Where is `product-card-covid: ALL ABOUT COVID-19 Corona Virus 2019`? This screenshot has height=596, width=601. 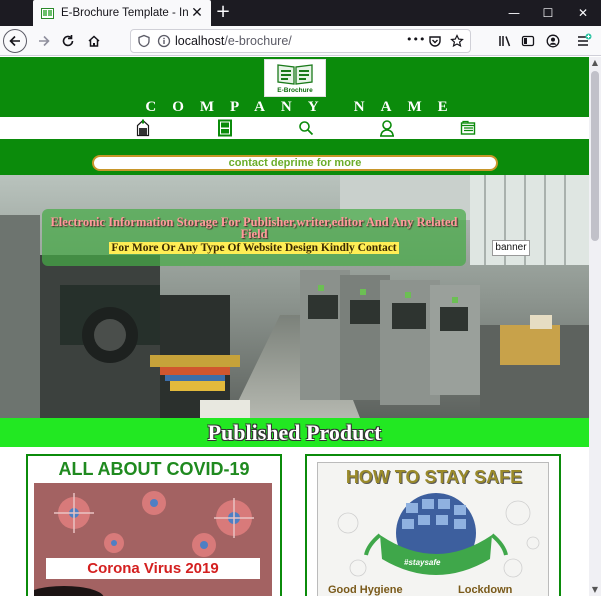
product-card-covid: ALL ABOUT COVID-19 Corona Virus 2019 is located at coordinates (154, 525).